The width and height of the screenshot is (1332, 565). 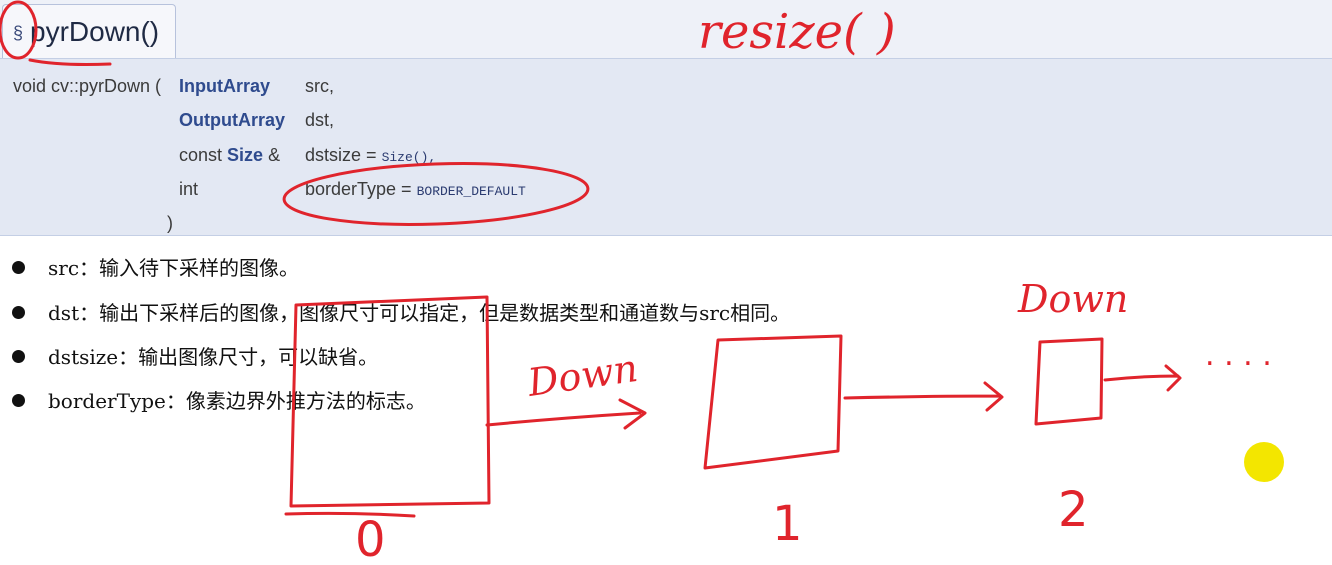 I want to click on list-item: src：输入待下采样的图像。, so click(x=155, y=266).